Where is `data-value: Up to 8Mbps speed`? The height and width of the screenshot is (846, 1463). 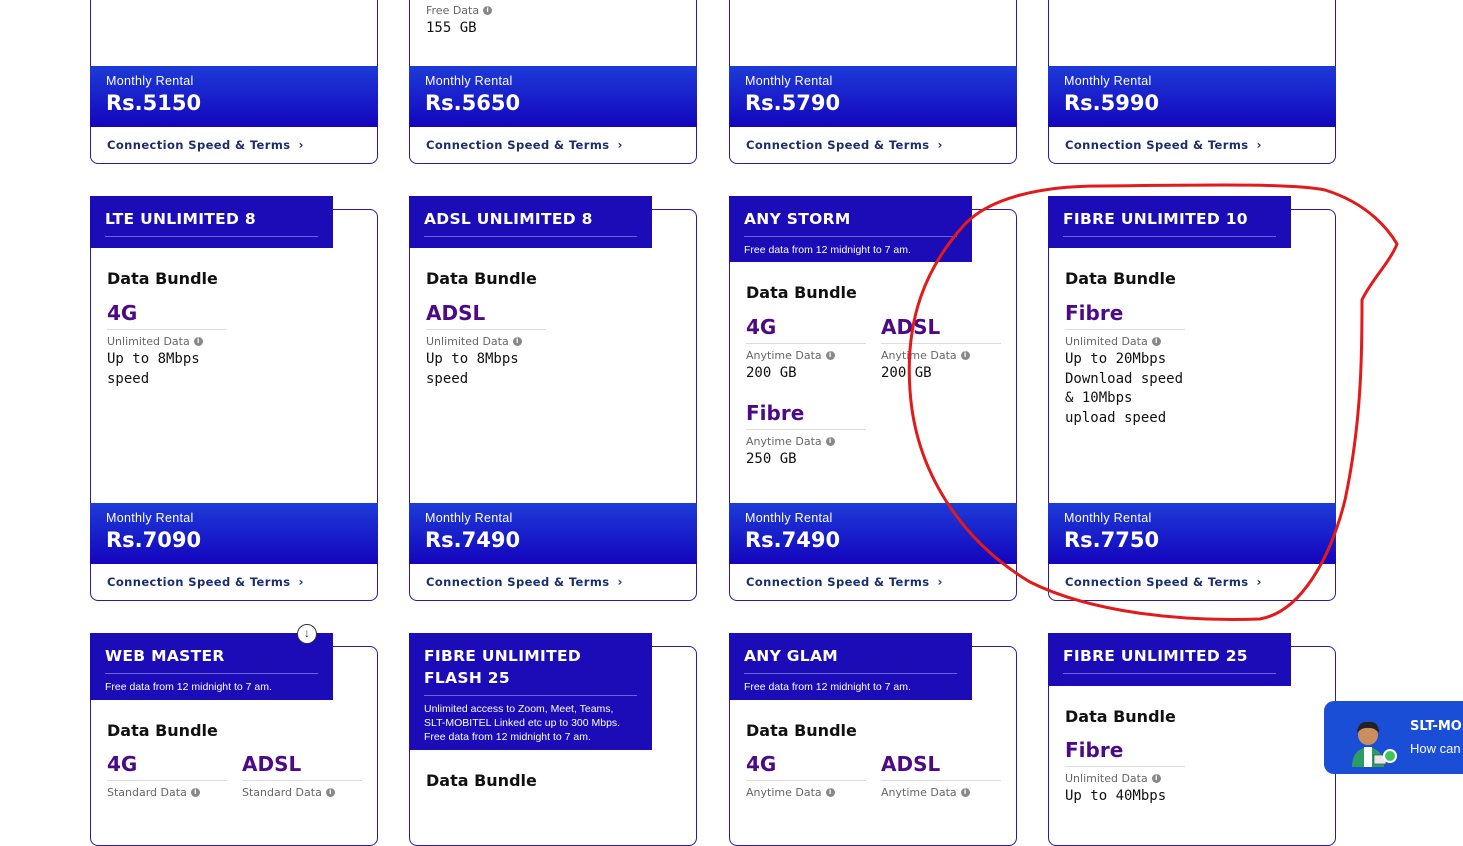 data-value: Up to 8Mbps speed is located at coordinates (472, 369).